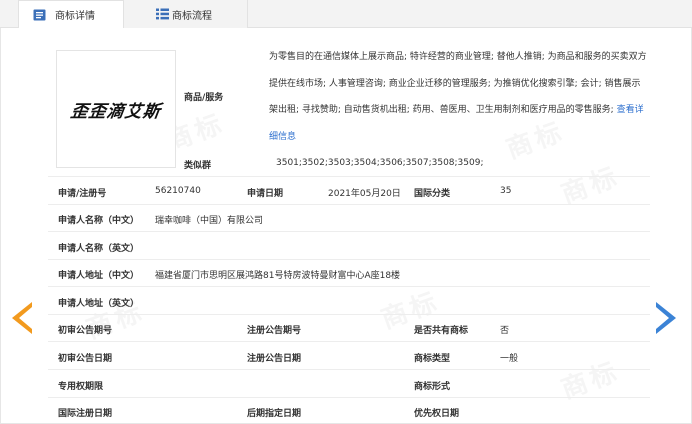 The height and width of the screenshot is (424, 692). What do you see at coordinates (432, 359) in the screenshot?
I see `tm-type-label: 商标类型` at bounding box center [432, 359].